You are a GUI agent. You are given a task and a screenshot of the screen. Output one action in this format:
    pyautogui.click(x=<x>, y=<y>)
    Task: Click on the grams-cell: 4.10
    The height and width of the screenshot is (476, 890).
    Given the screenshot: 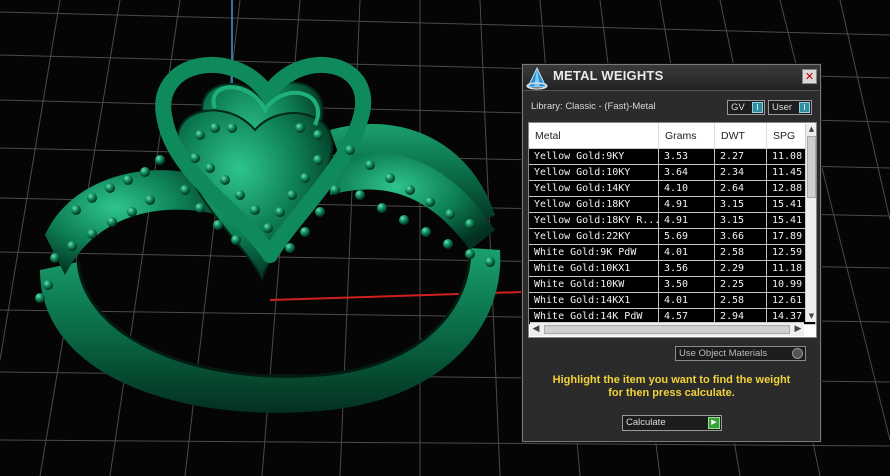 What is the action you would take?
    pyautogui.click(x=687, y=188)
    